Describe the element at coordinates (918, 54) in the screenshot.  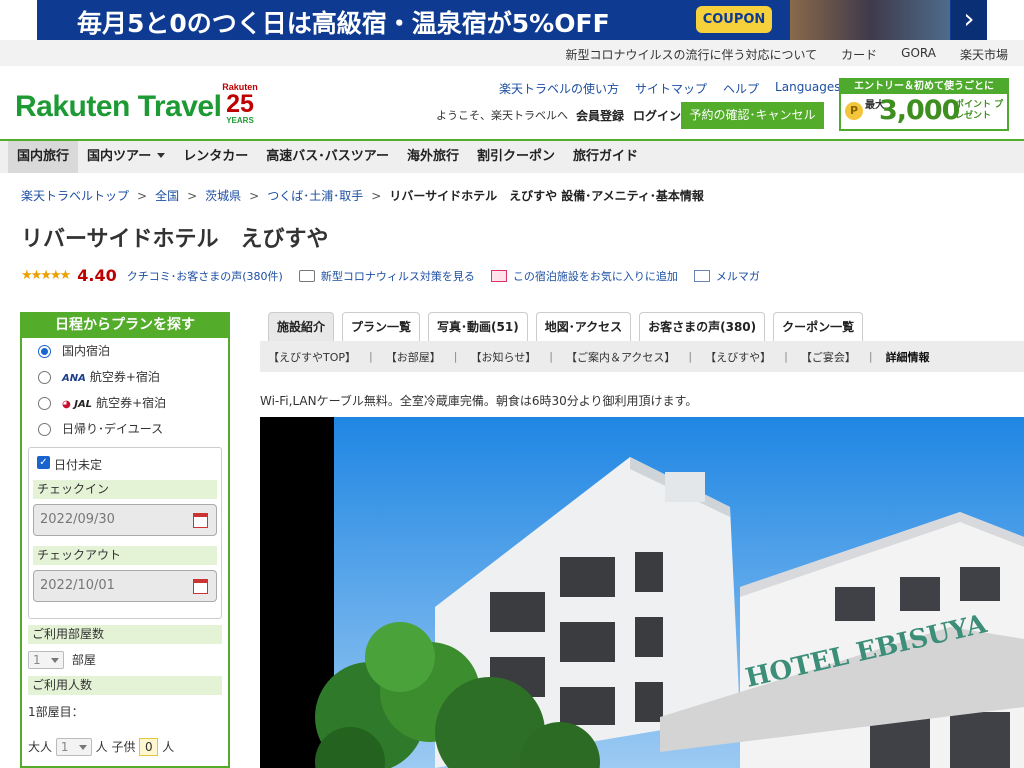
I see `gora-link: GORA` at that location.